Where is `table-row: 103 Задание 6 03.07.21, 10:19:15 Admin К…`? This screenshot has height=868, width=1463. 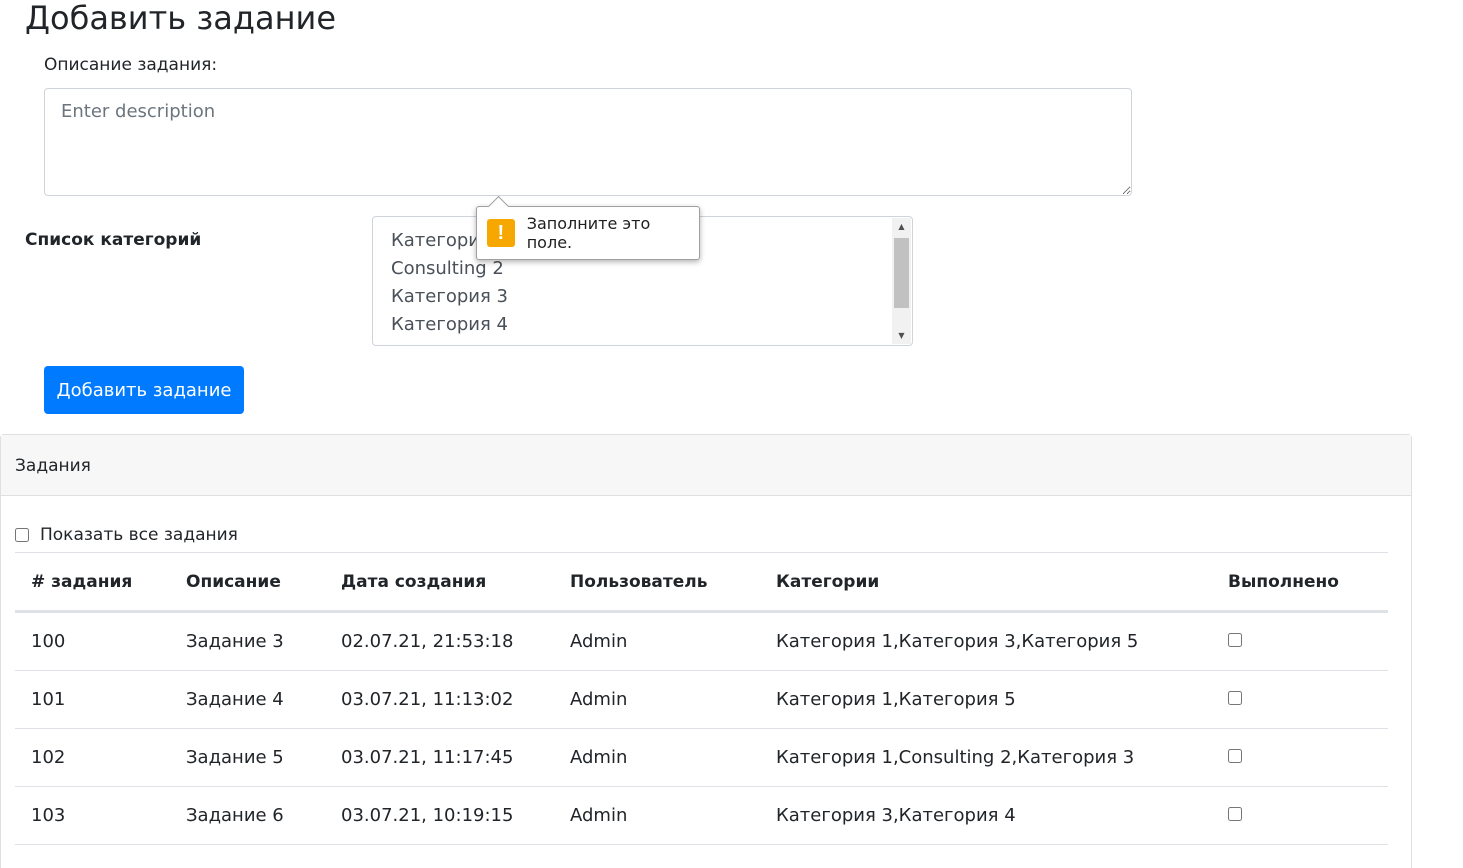 table-row: 103 Задание 6 03.07.21, 10:19:15 Admin К… is located at coordinates (701, 815).